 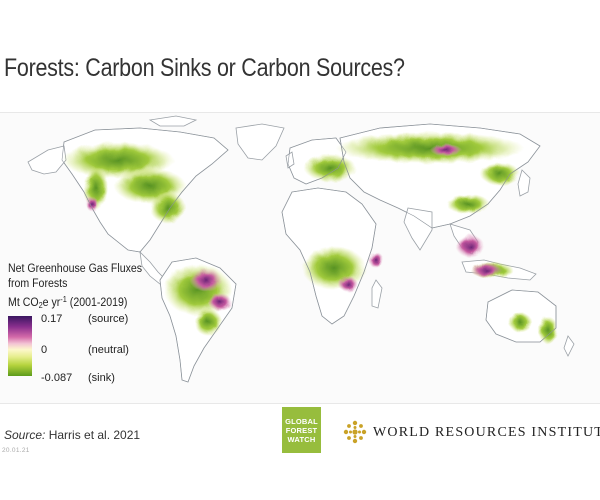 What do you see at coordinates (377, 294) in the screenshot?
I see `madagascar` at bounding box center [377, 294].